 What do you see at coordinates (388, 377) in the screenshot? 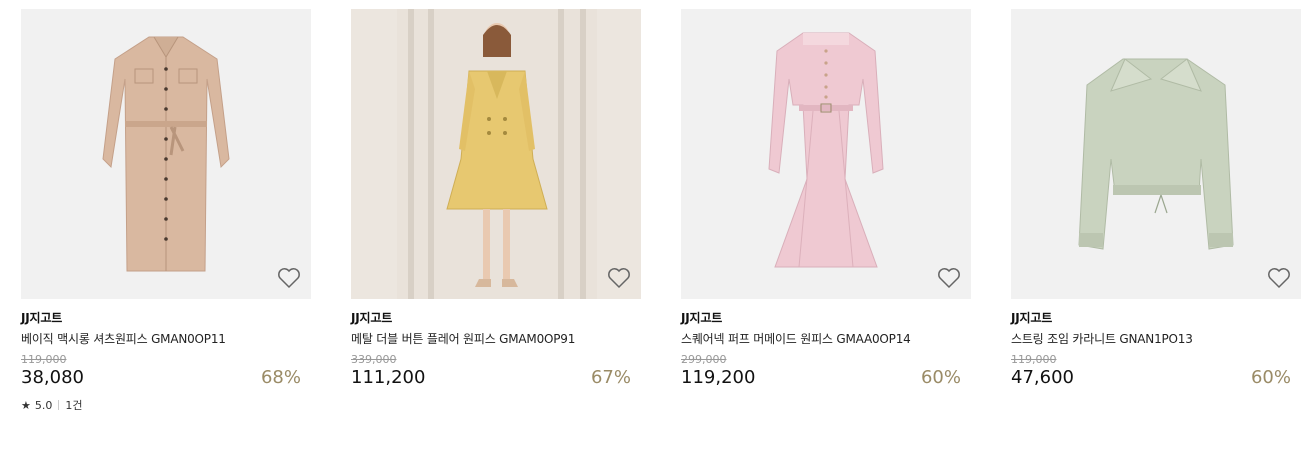
I see `sale-price: 111,200` at bounding box center [388, 377].